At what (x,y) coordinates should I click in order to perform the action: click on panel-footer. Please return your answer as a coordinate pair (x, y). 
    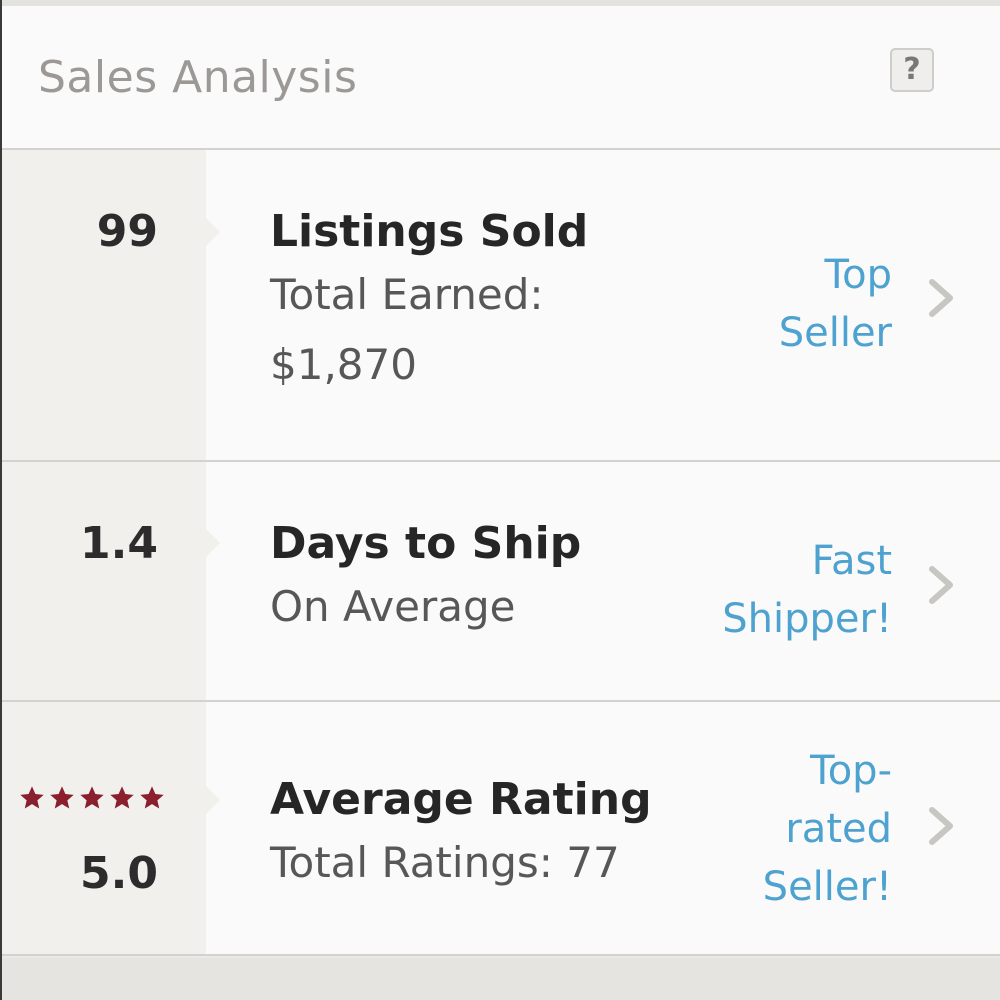
    Looking at the image, I should click on (501, 979).